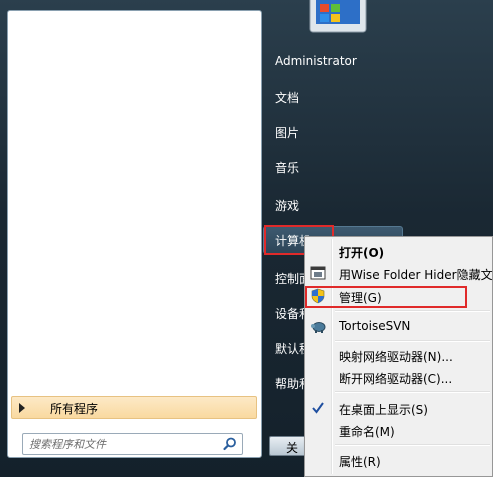 The image size is (493, 477). Describe the element at coordinates (287, 167) in the screenshot. I see `menu-item-music: 音乐` at that location.